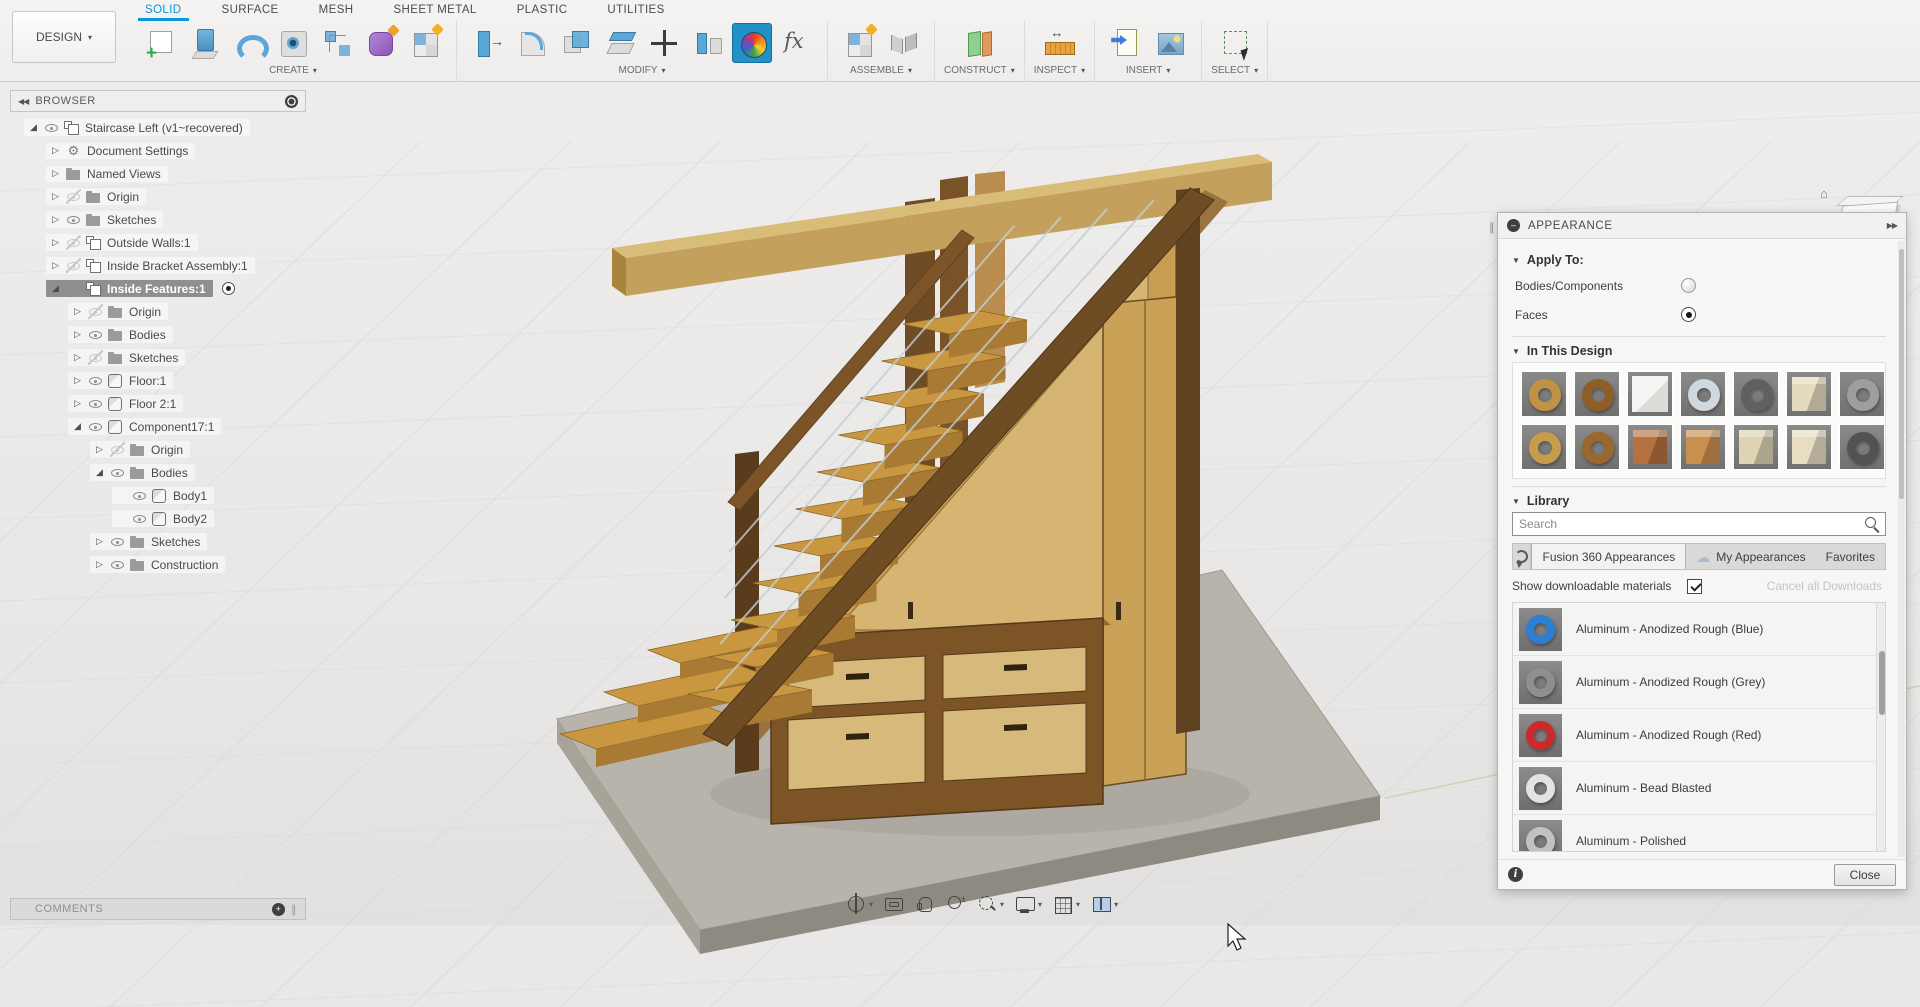 The image size is (1920, 1007). Describe the element at coordinates (161, 43) in the screenshot. I see `create-sketch-icon` at that location.